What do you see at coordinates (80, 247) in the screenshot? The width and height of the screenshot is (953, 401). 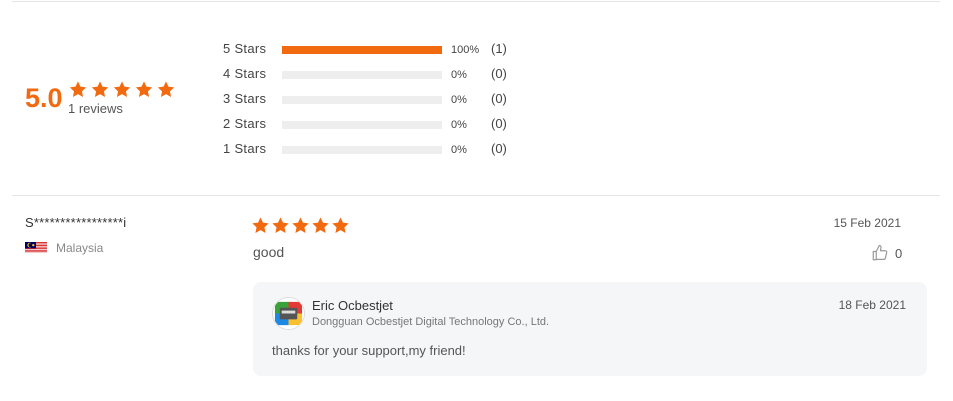 I see `country-name: Malaysia` at bounding box center [80, 247].